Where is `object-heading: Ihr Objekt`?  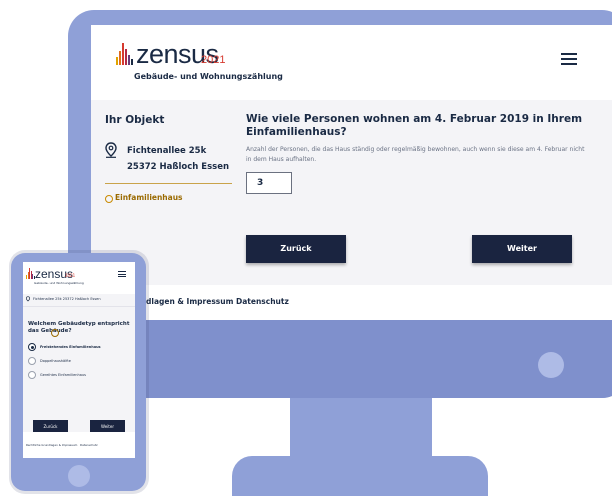
object-heading: Ihr Objekt is located at coordinates (135, 120).